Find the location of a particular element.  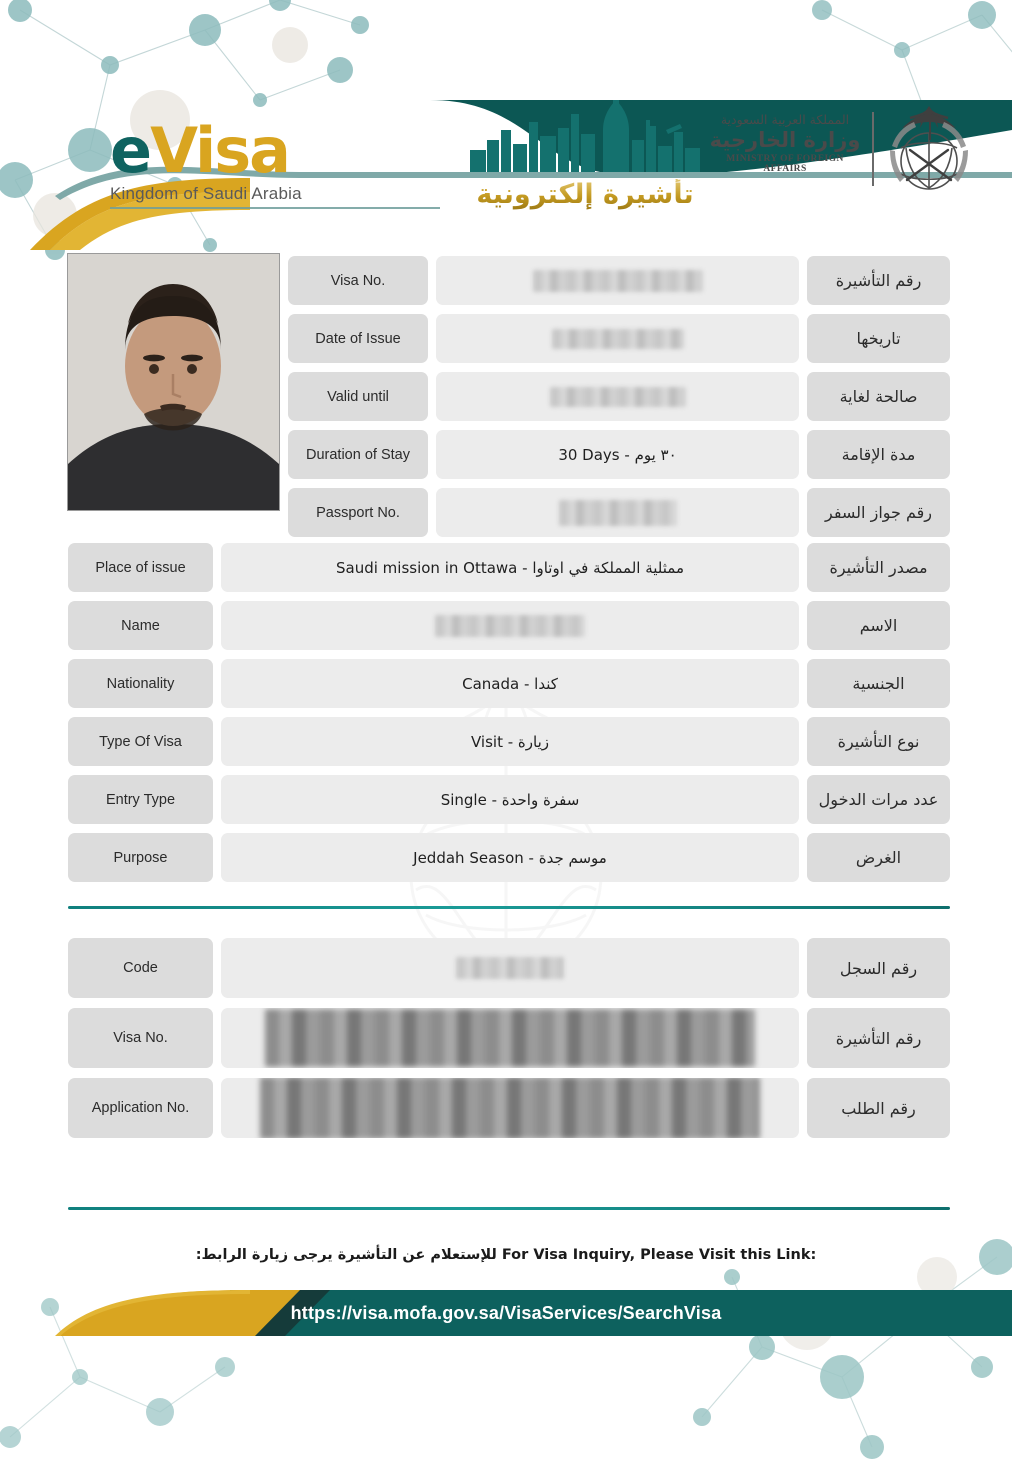

row-value: Visit - زيارة is located at coordinates (510, 741).